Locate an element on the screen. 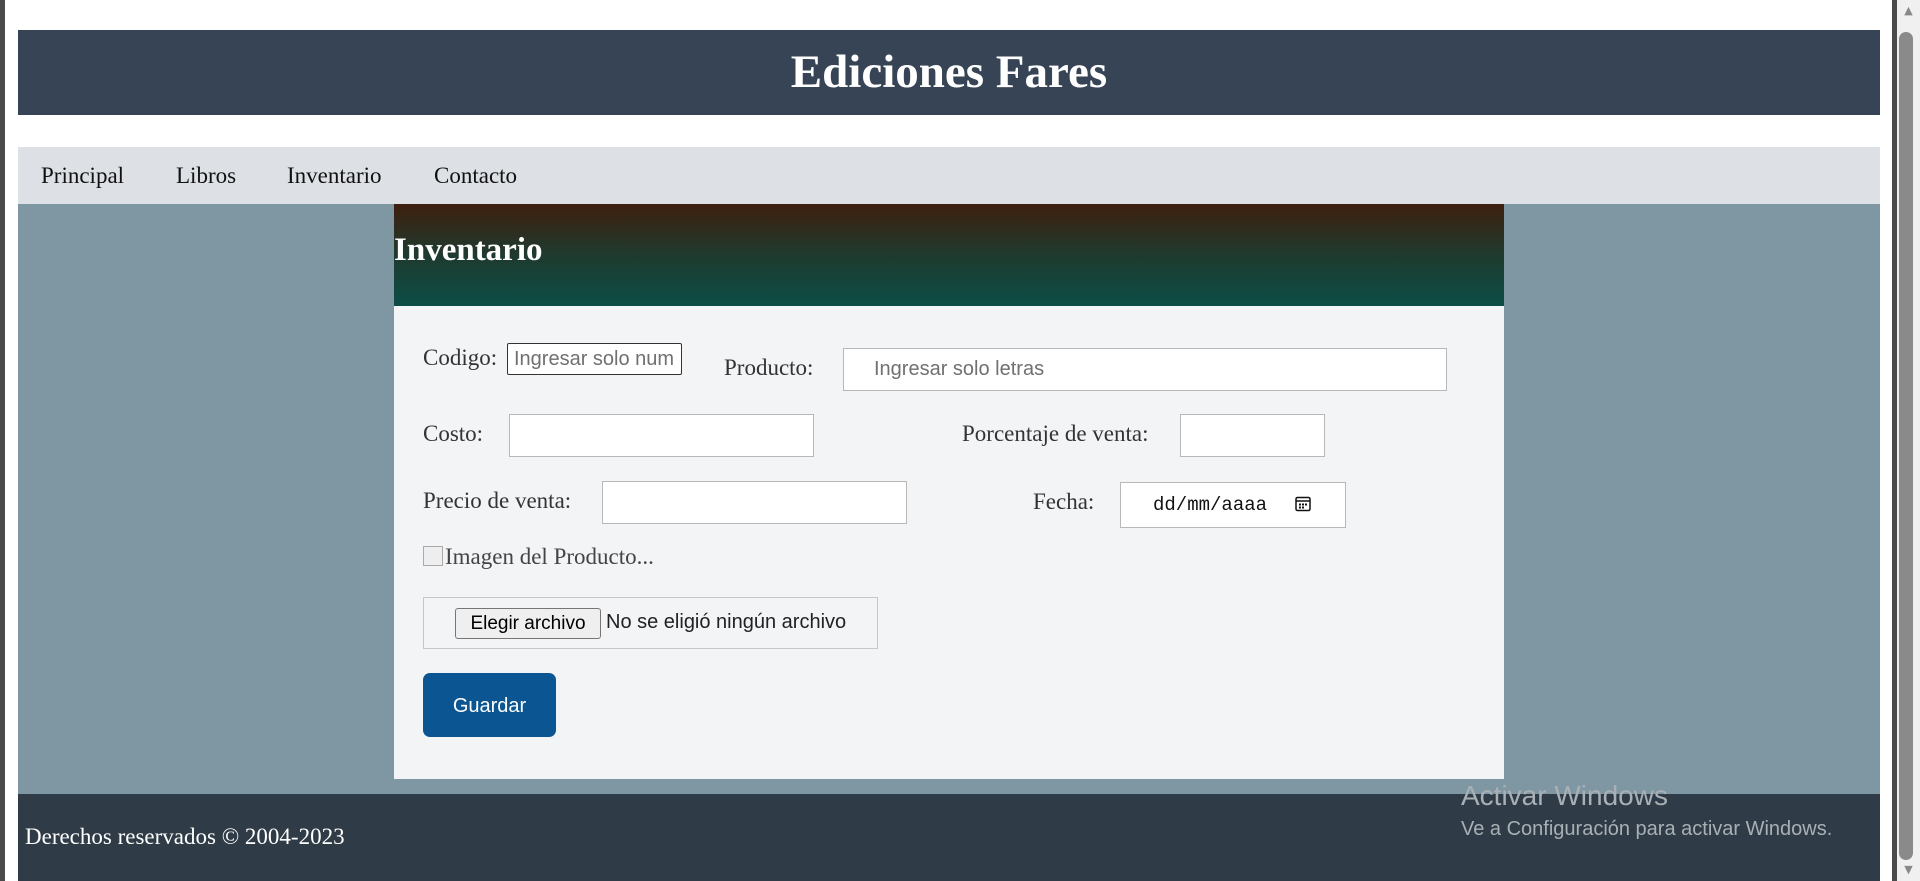  nav-item-contacto: Contacto is located at coordinates (475, 175).